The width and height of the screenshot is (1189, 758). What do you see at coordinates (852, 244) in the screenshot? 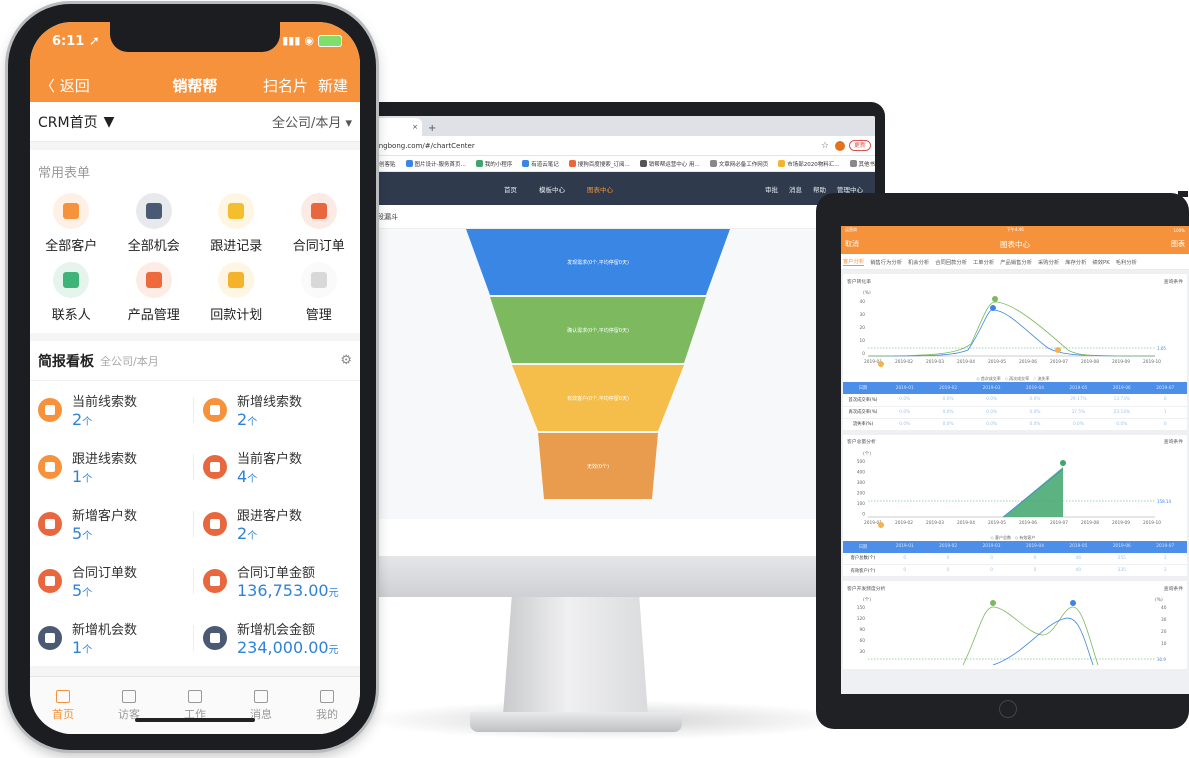
I see `cancel-button: 取消` at bounding box center [852, 244].